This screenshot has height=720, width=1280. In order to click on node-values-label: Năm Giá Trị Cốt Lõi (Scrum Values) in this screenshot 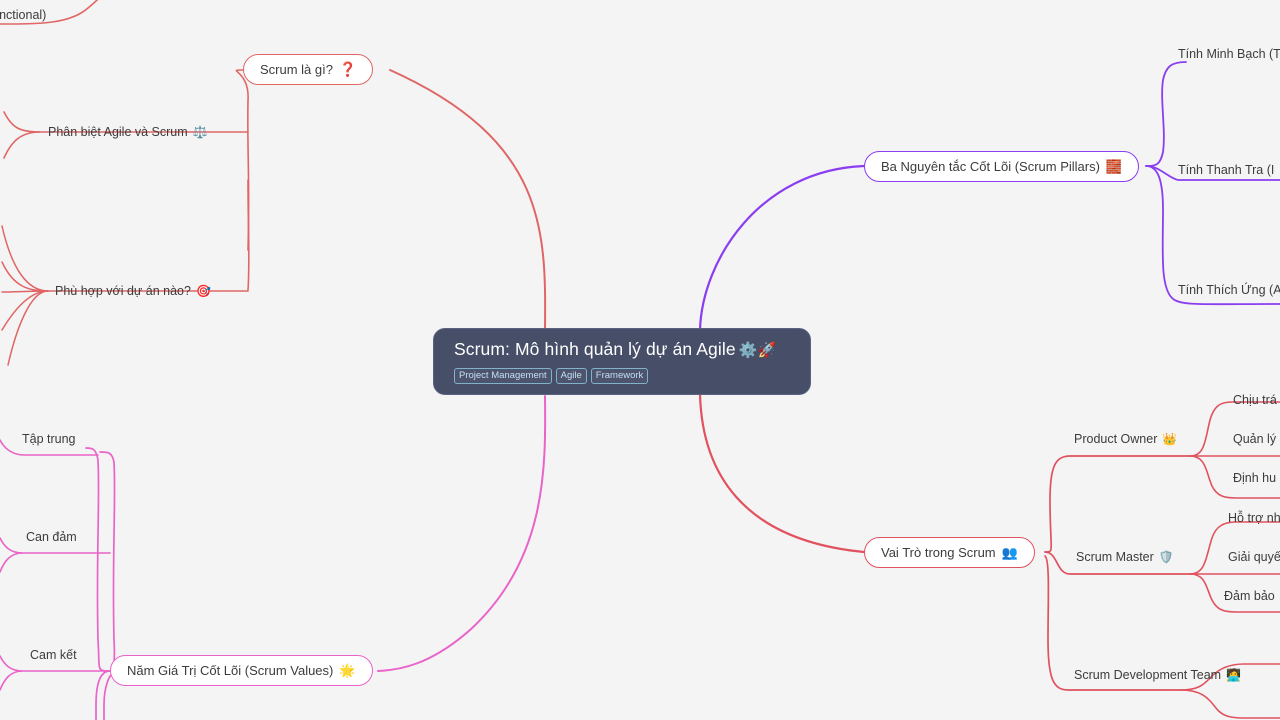, I will do `click(230, 670)`.